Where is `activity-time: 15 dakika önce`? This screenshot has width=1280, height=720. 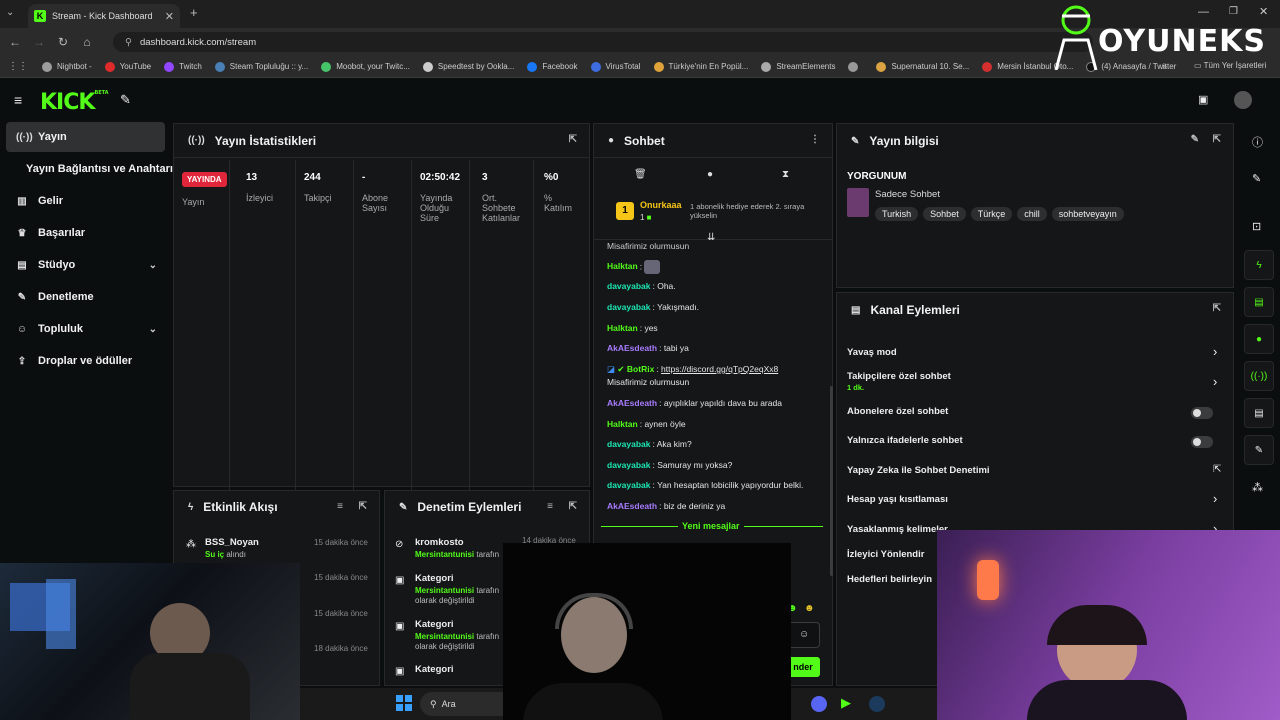 activity-time: 15 dakika önce is located at coordinates (341, 613).